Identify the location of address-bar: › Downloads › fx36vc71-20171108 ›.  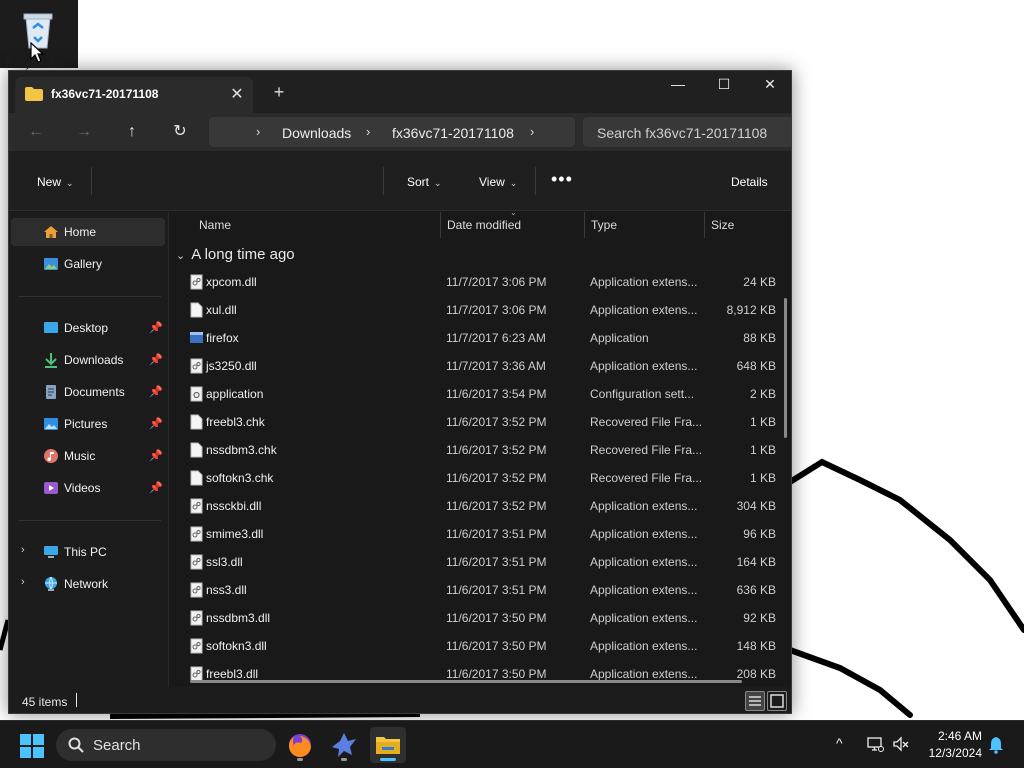
(392, 132).